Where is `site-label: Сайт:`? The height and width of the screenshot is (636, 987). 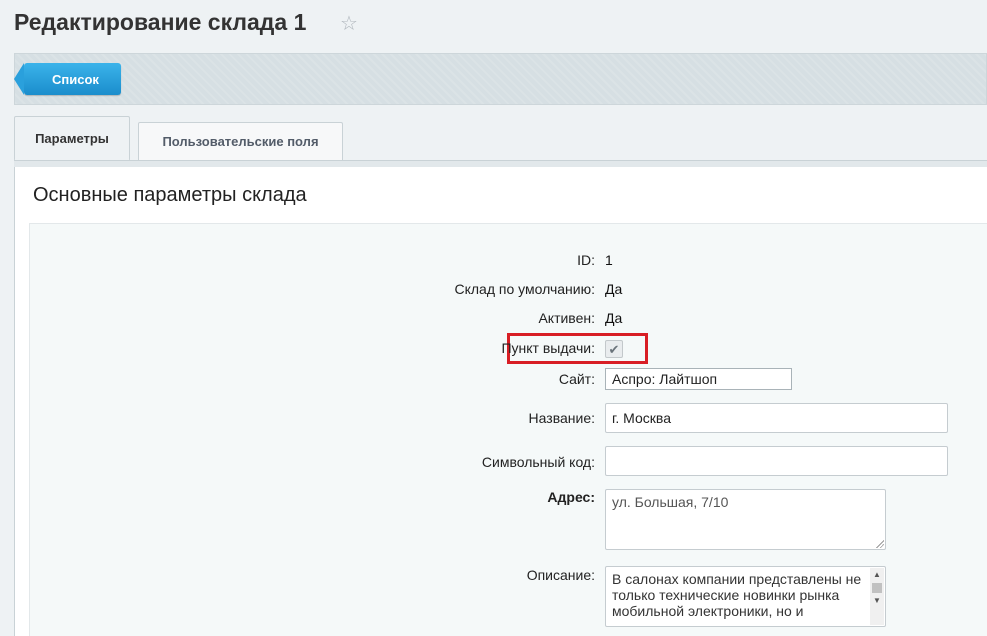 site-label: Сайт: is located at coordinates (576, 379).